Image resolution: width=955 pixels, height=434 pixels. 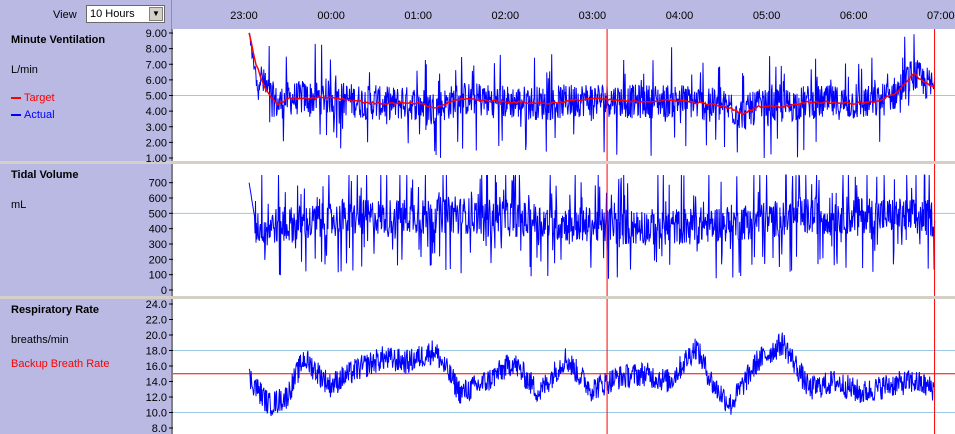 I want to click on y-tick-label: 0, so click(x=164, y=291).